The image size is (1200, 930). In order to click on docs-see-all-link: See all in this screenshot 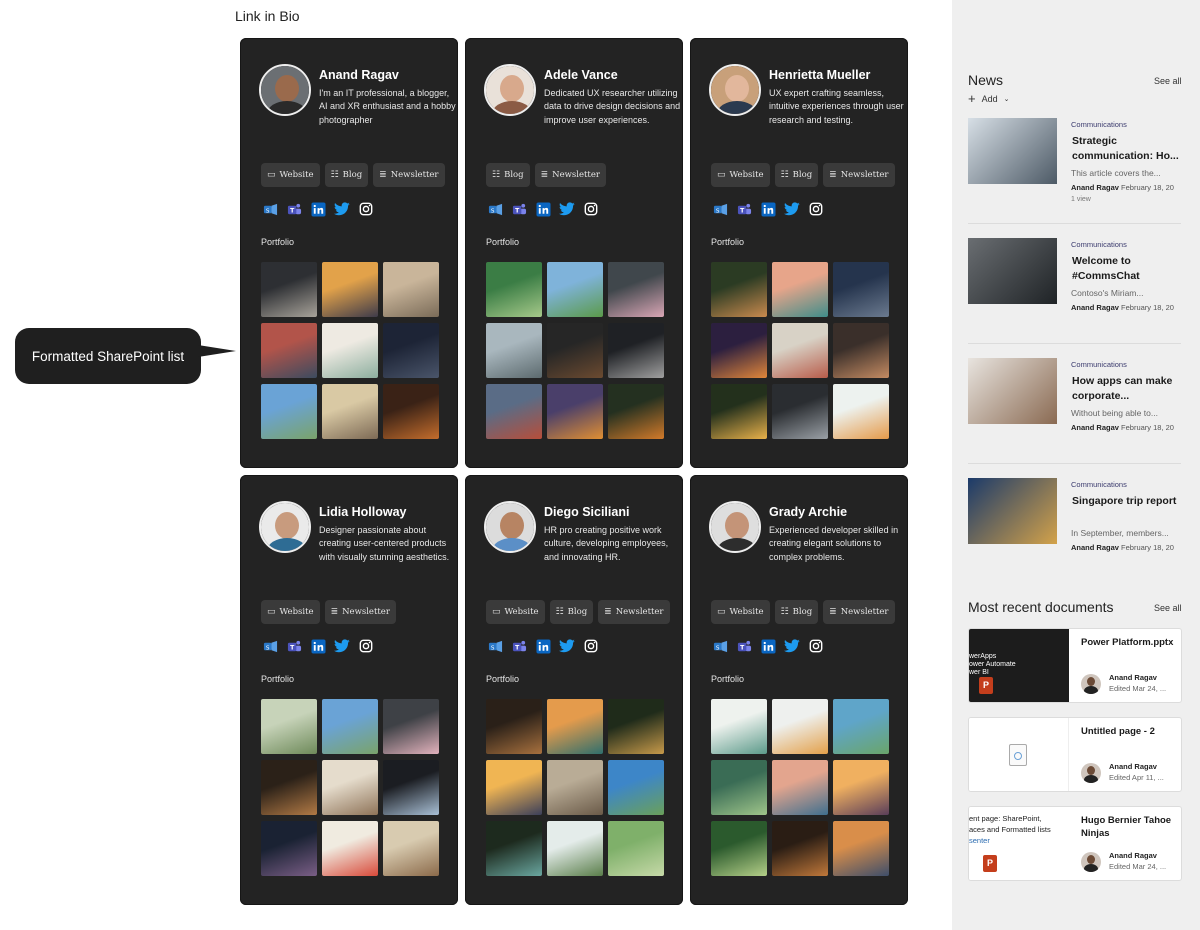, I will do `click(1168, 608)`.